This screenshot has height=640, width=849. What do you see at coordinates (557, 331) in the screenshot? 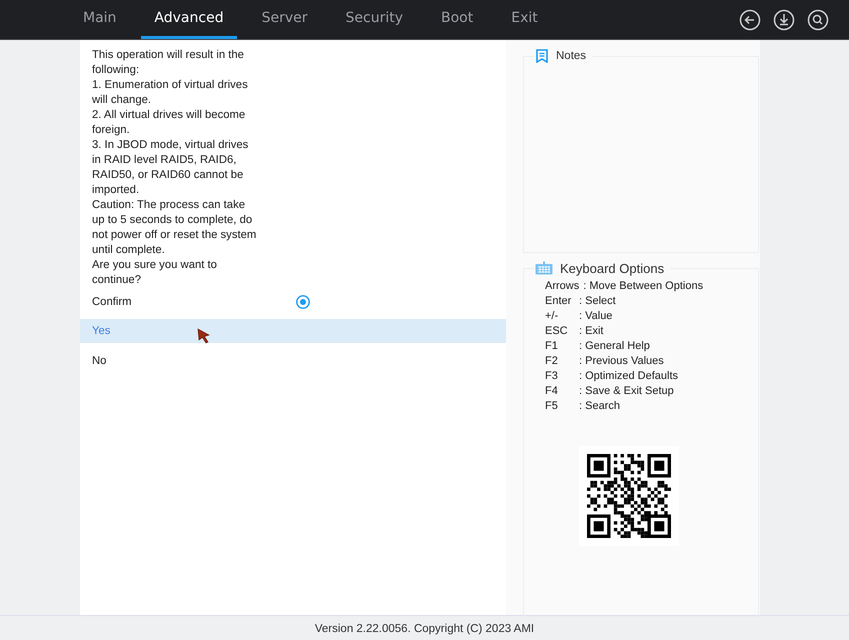
I see `key-name: ESC` at bounding box center [557, 331].